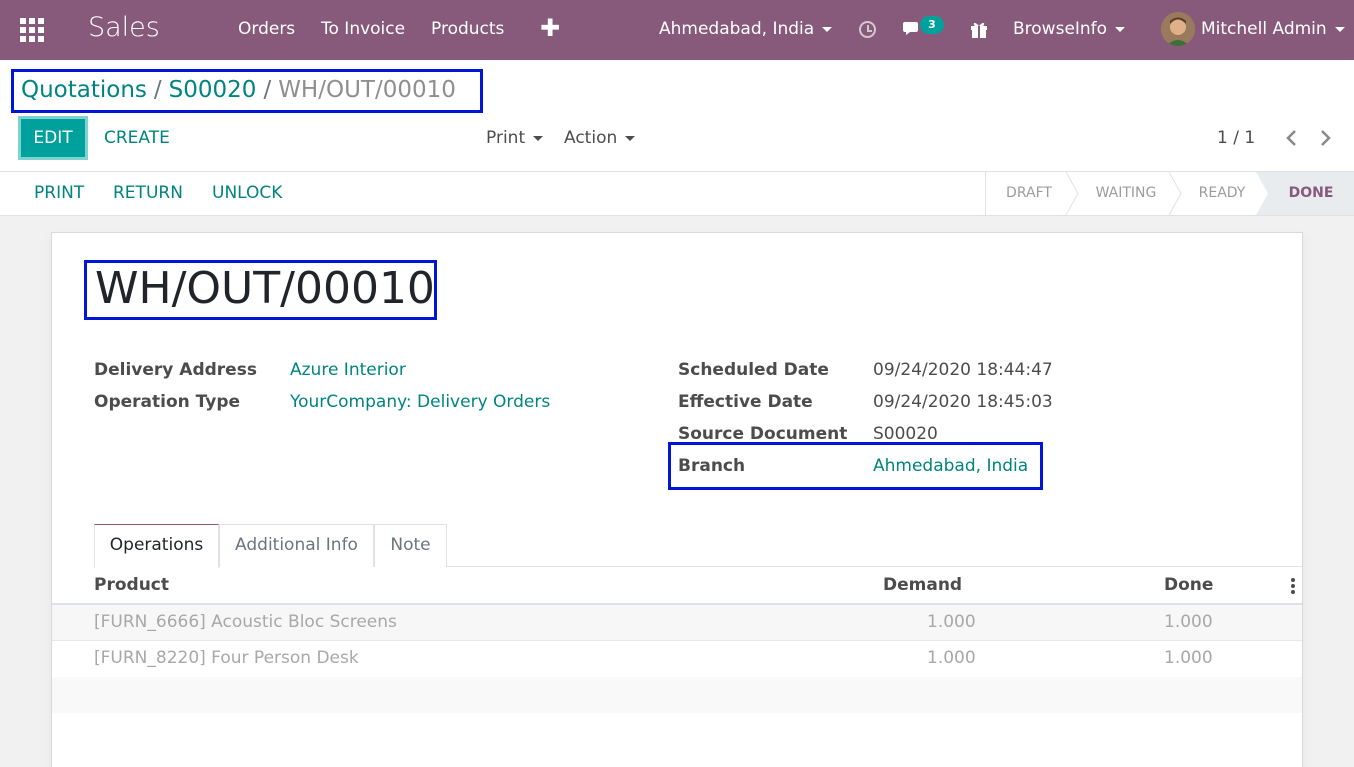 This screenshot has width=1354, height=767. What do you see at coordinates (467, 29) in the screenshot?
I see `menu-products: Products` at bounding box center [467, 29].